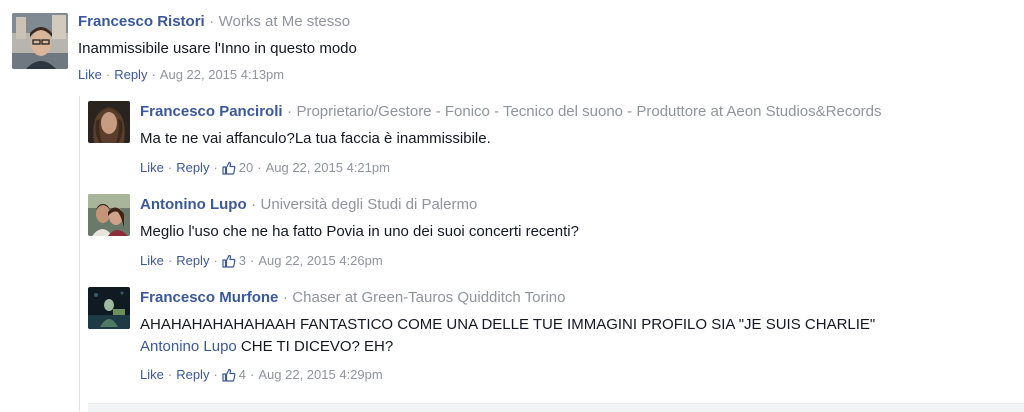  I want to click on comment-actions: Like · Reply · Aug 22, 2015 4:13pm, so click(543, 74).